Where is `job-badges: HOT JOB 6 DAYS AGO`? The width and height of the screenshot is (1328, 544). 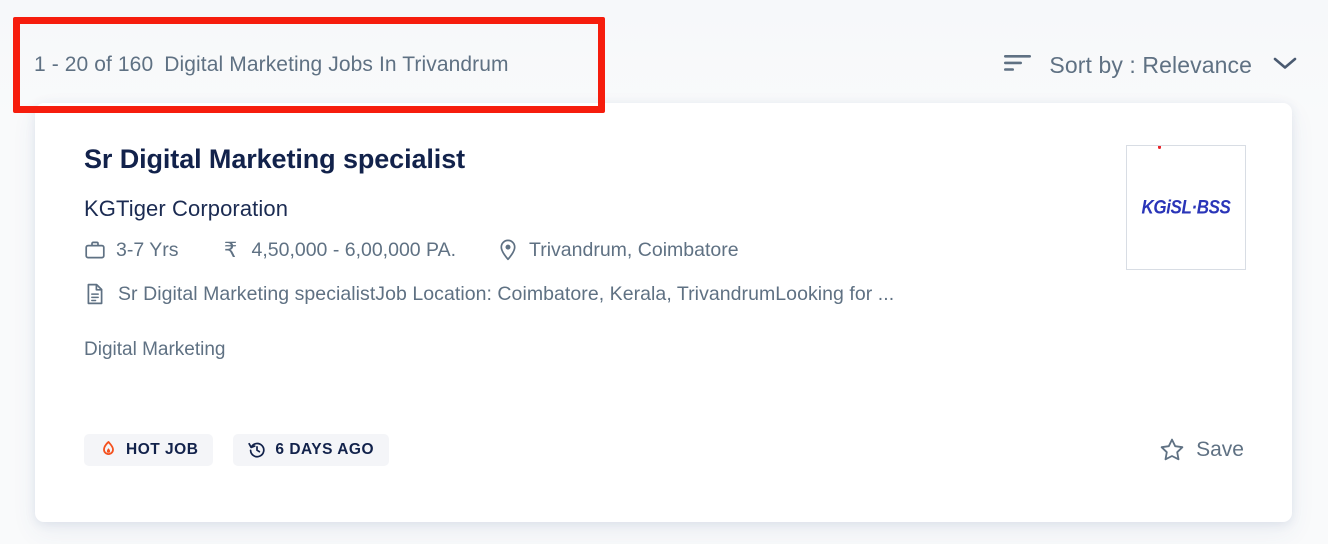
job-badges: HOT JOB 6 DAYS AGO is located at coordinates (237, 450).